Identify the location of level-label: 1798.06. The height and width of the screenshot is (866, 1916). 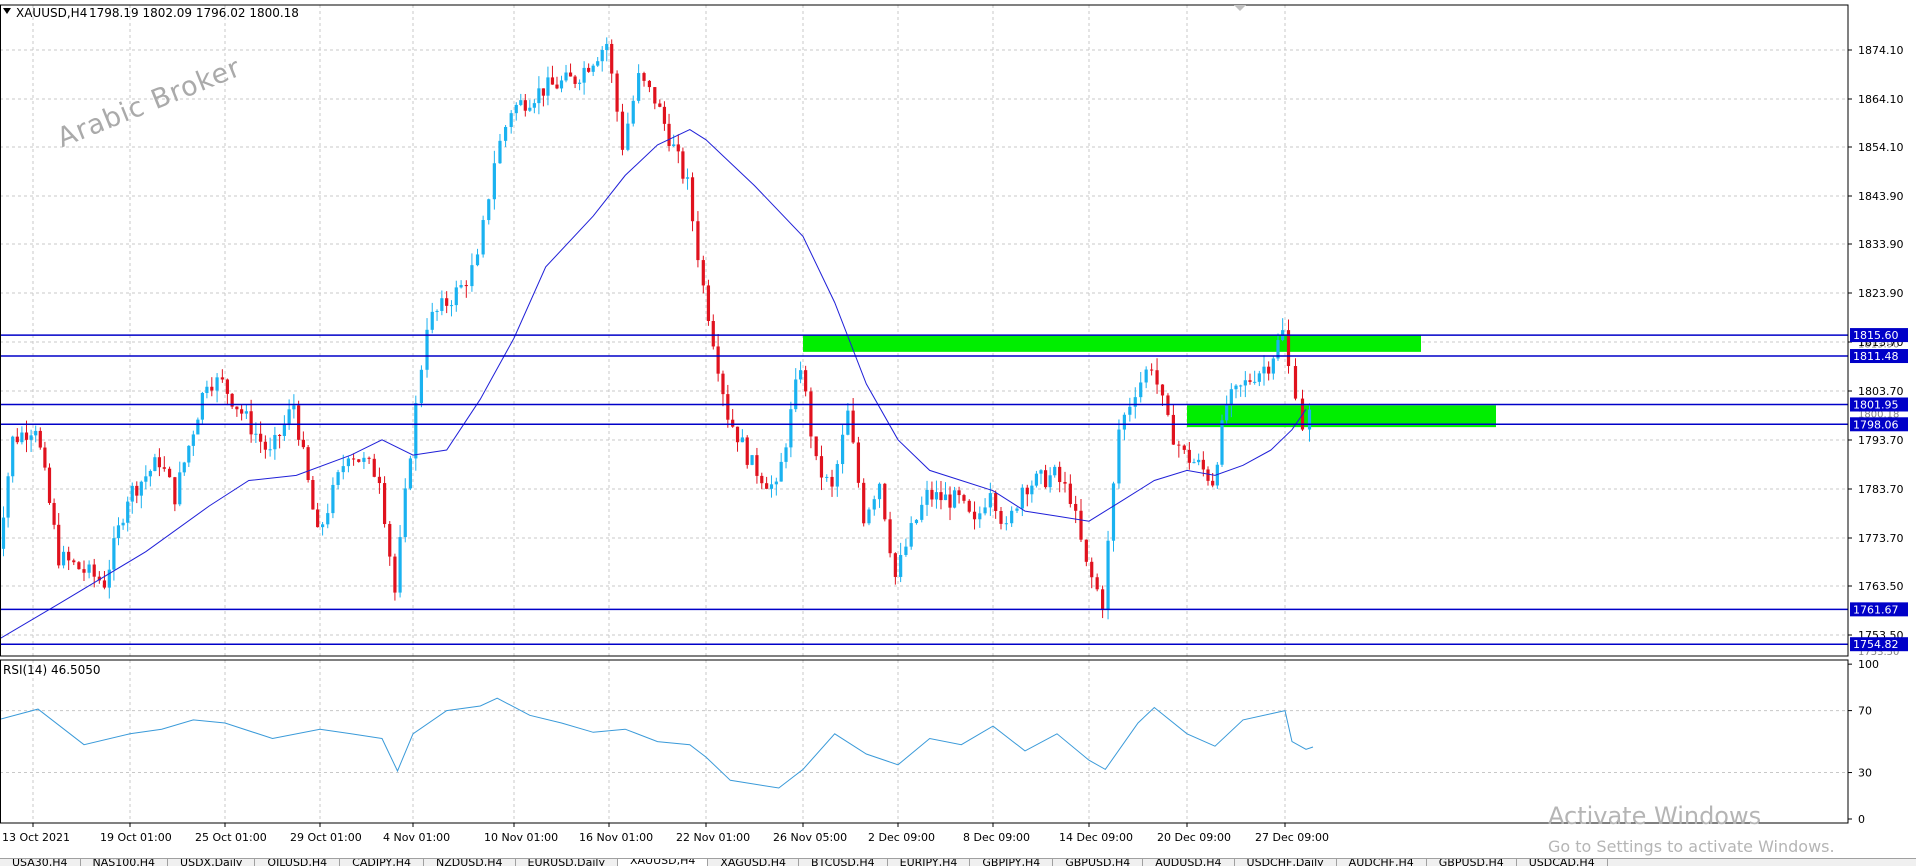
(1876, 424).